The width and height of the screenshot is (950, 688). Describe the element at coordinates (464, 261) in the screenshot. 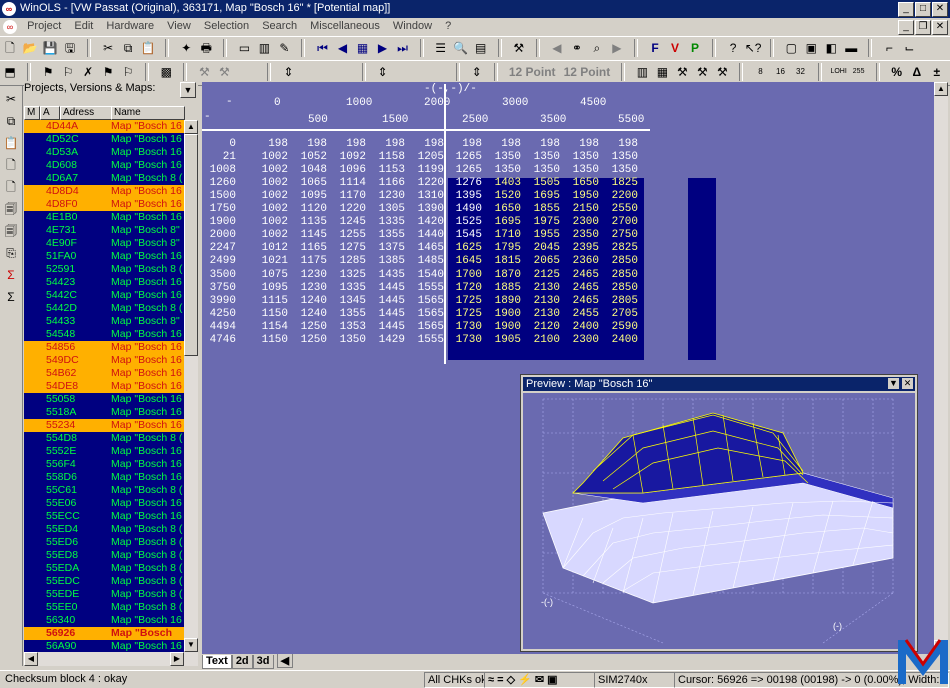

I see `map-cell: 1645` at that location.